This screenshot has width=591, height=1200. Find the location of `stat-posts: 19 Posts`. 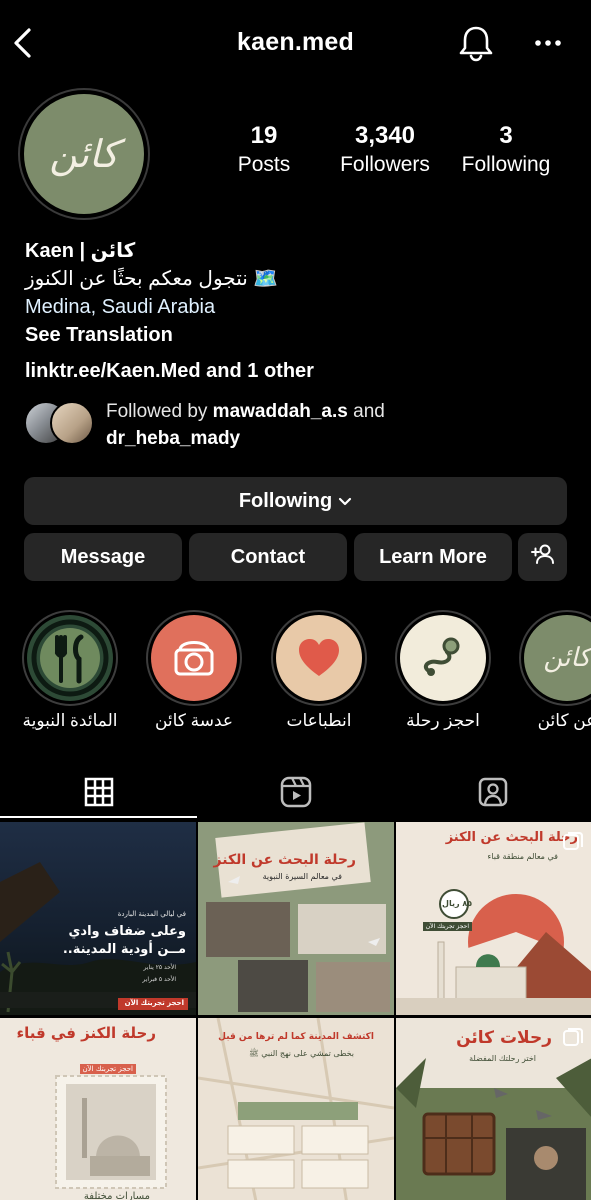

stat-posts: 19 Posts is located at coordinates (264, 150).